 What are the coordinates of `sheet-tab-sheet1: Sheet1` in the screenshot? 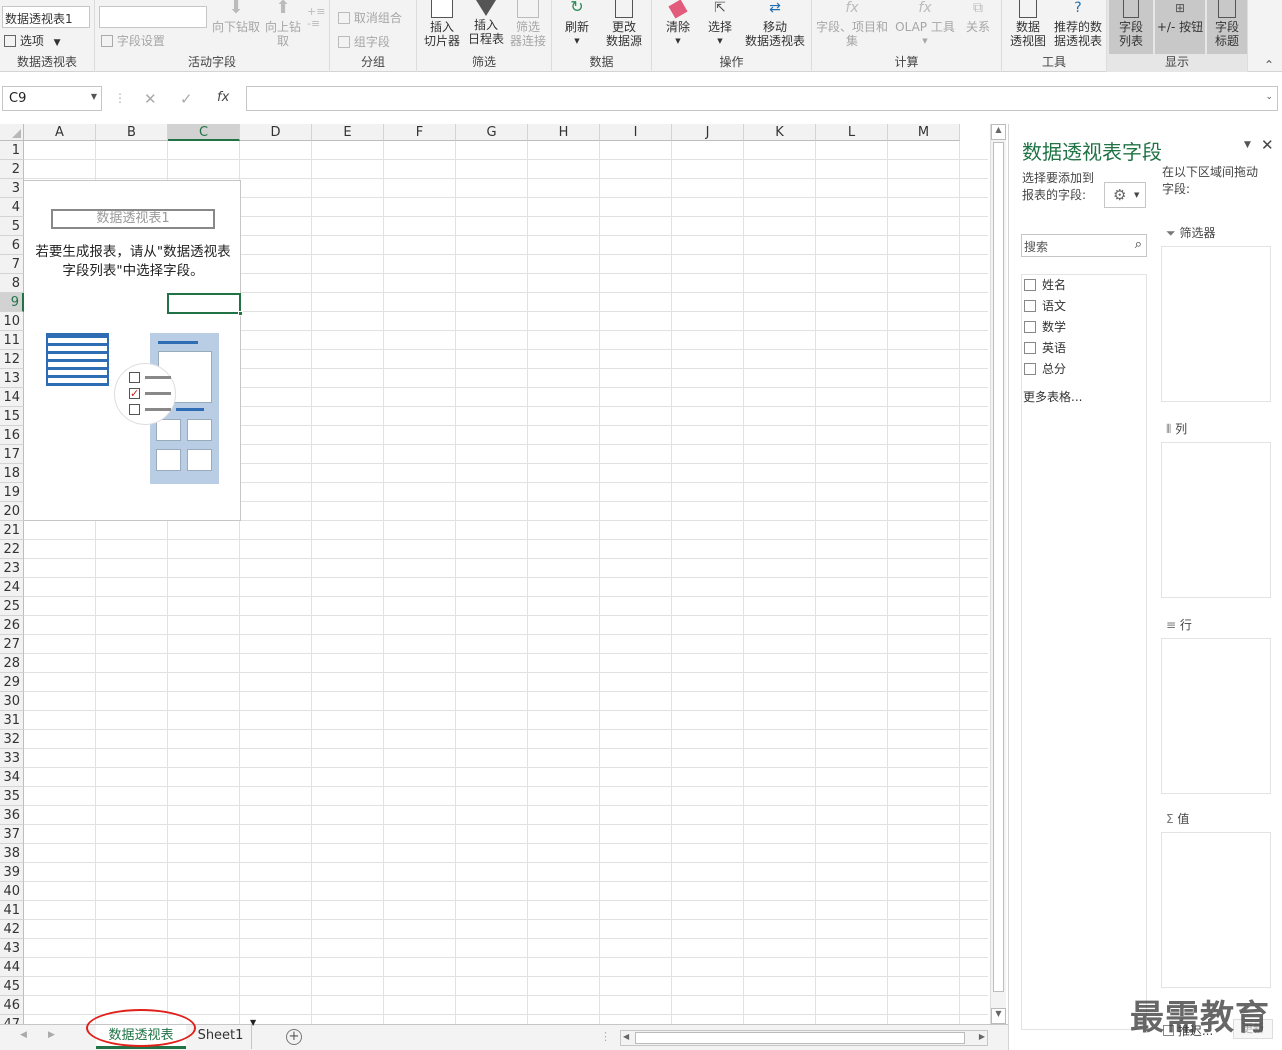 It's located at (221, 1037).